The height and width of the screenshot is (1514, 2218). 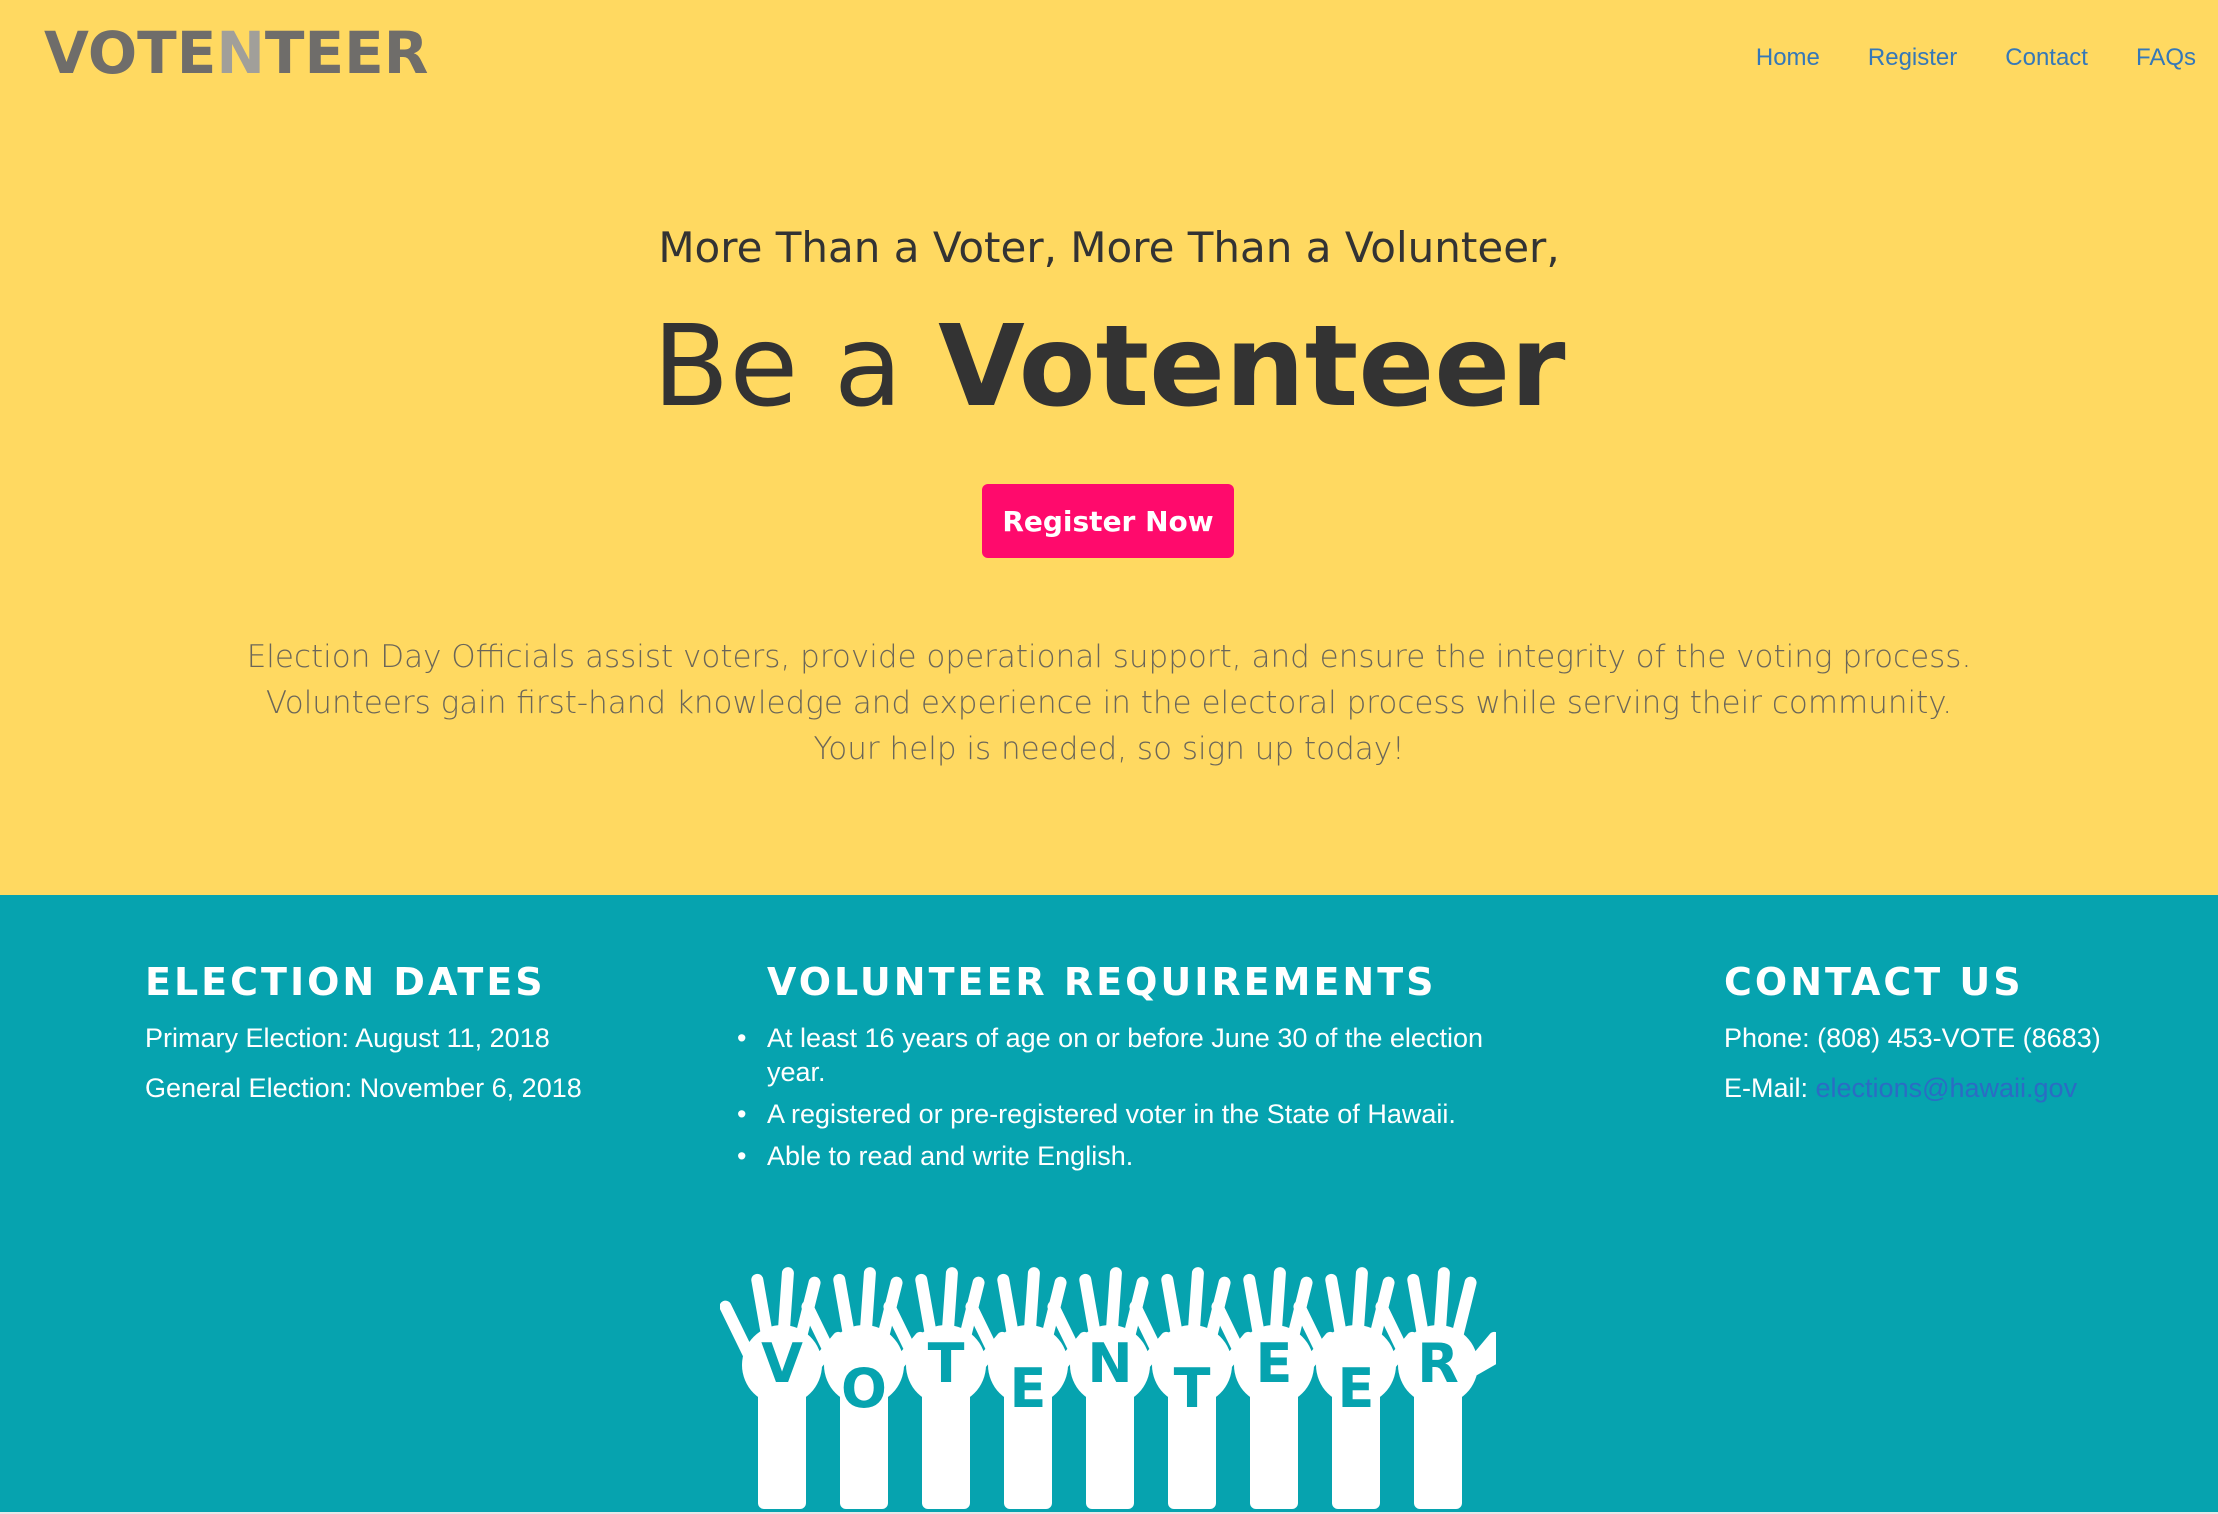 What do you see at coordinates (795, 367) in the screenshot?
I see `headline-prefix: Be a` at bounding box center [795, 367].